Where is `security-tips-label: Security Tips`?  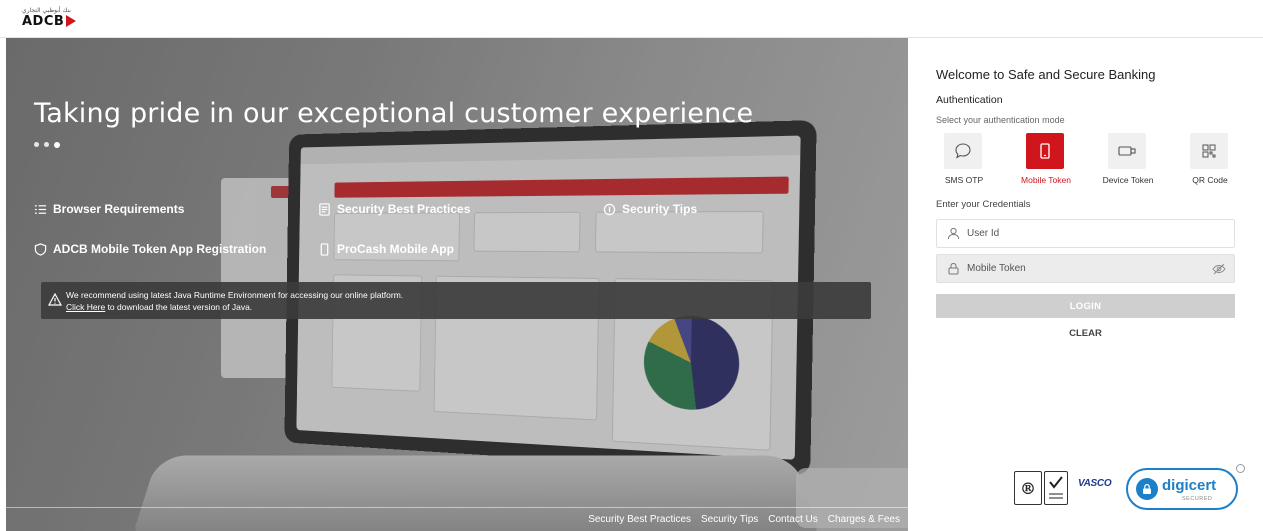 security-tips-label: Security Tips is located at coordinates (659, 209).